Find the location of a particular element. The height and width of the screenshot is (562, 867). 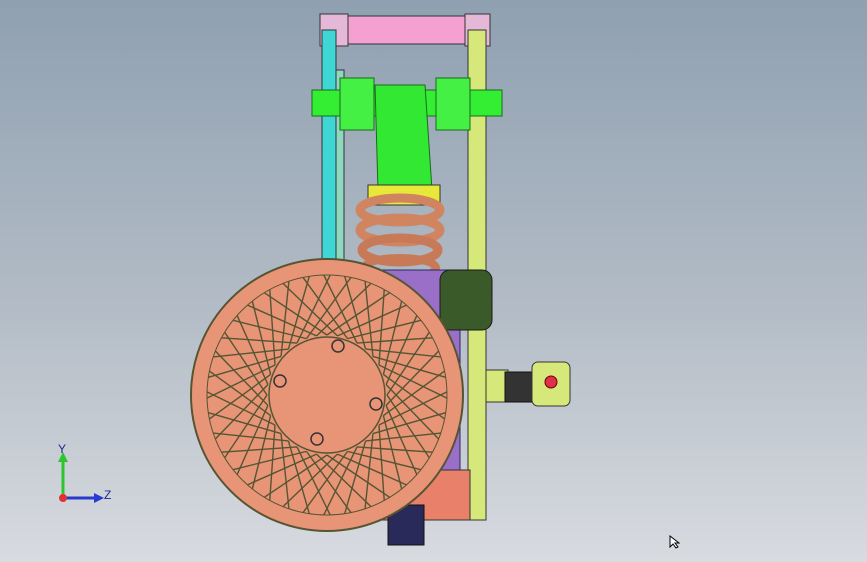

mouse-cursor-icon is located at coordinates (674, 542).